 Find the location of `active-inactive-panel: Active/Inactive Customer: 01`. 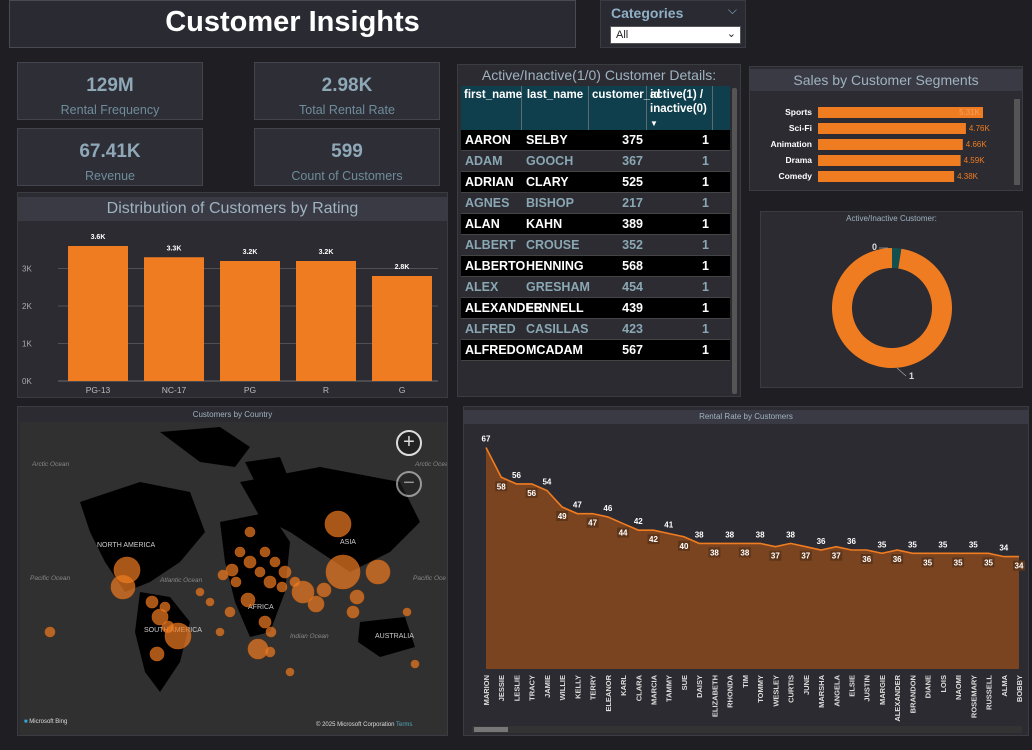

active-inactive-panel: Active/Inactive Customer: 01 is located at coordinates (891, 299).